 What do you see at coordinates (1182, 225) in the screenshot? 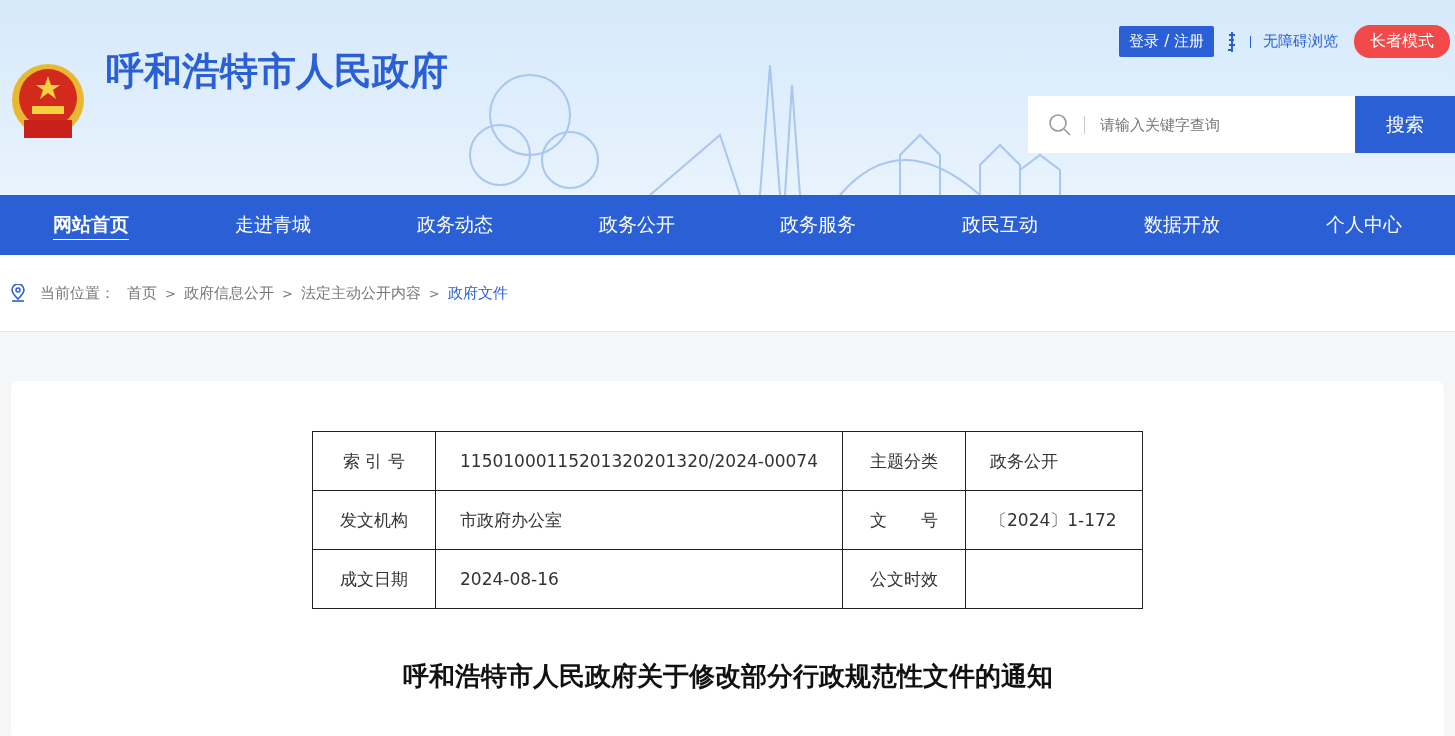
I see `nav-tab: 数据开放` at bounding box center [1182, 225].